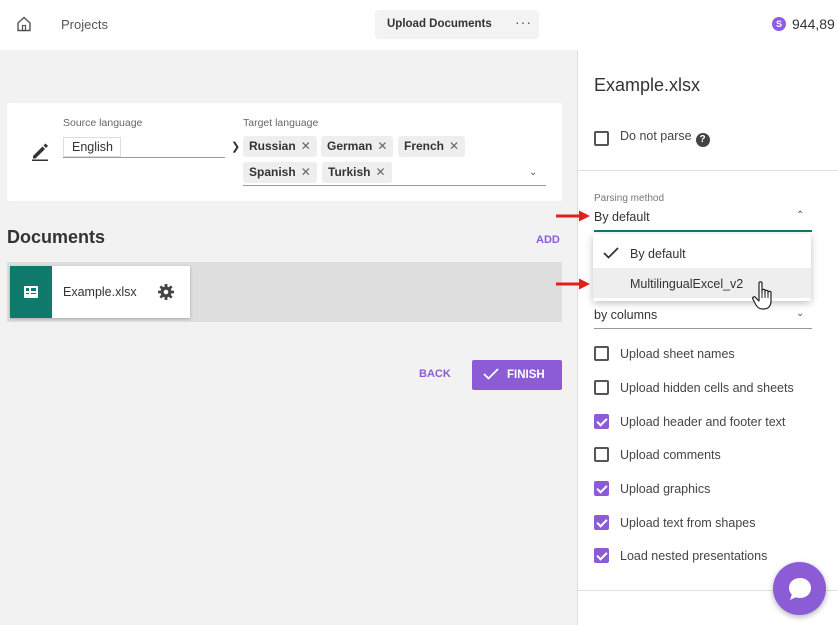 Image resolution: width=838 pixels, height=625 pixels. I want to click on spreadsheet-icon, so click(31, 292).